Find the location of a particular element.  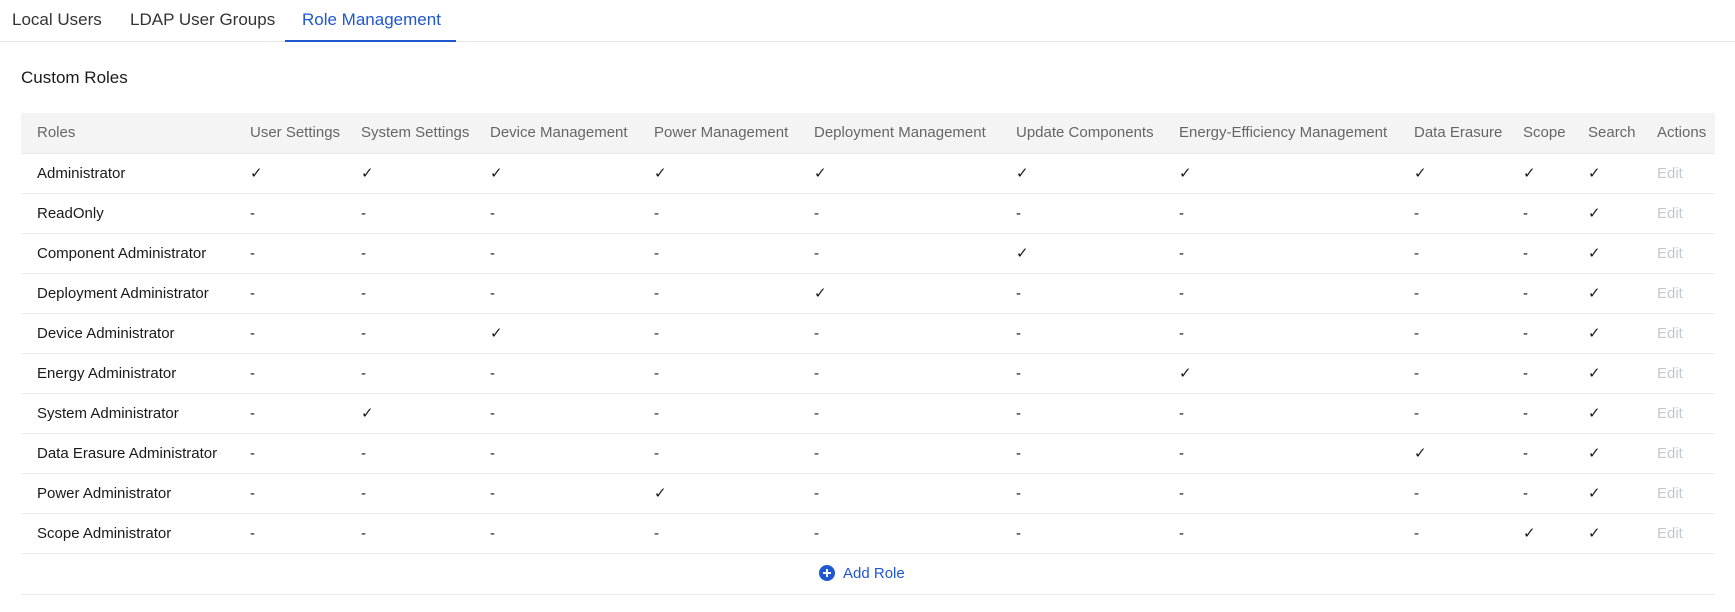

tab-role-management: Role Management is located at coordinates (370, 21).